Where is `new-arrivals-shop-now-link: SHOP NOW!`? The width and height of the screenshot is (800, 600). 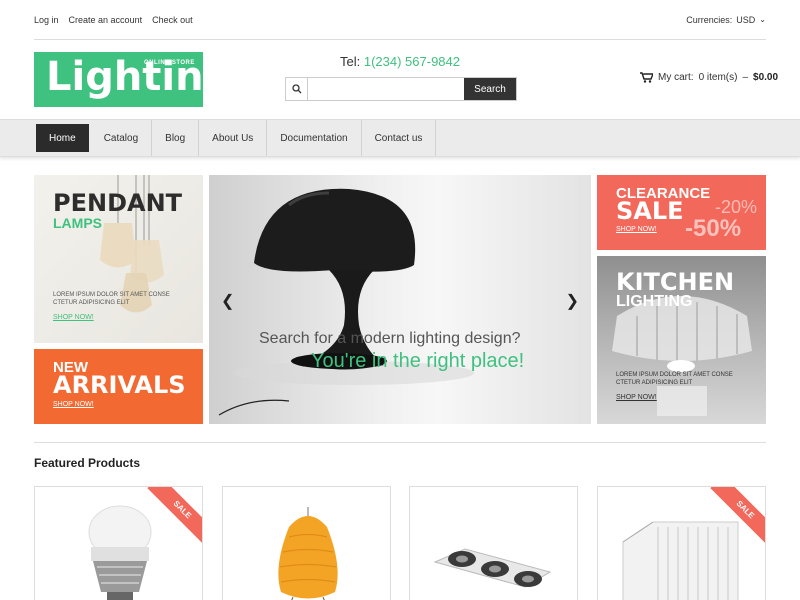 new-arrivals-shop-now-link: SHOP NOW! is located at coordinates (73, 404).